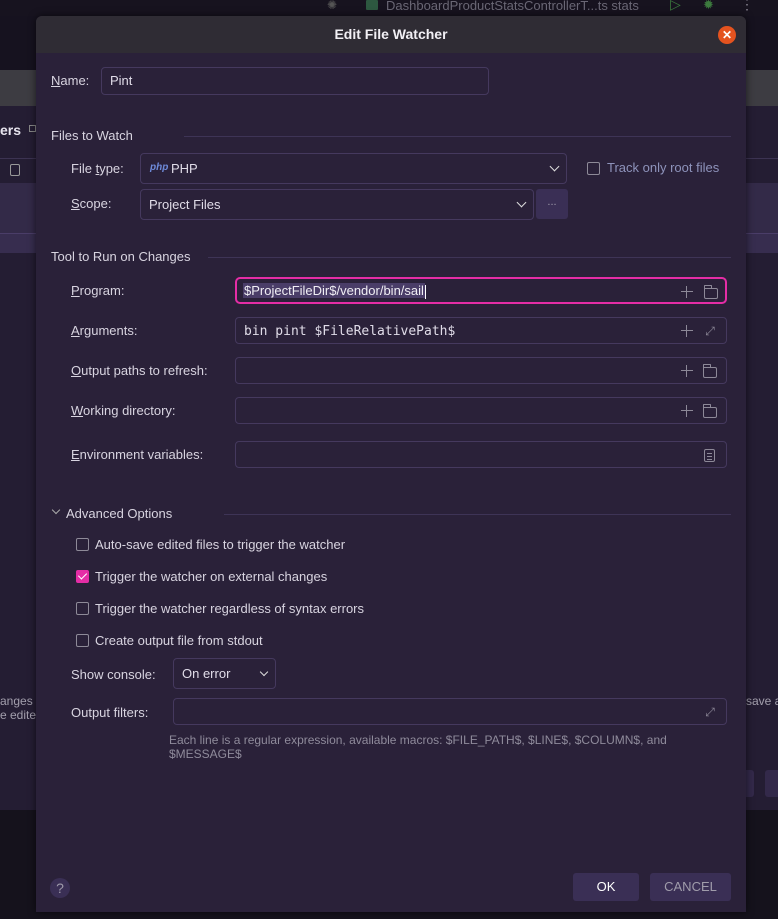 This screenshot has width=778, height=919. I want to click on arguments-label: Arguments:, so click(104, 330).